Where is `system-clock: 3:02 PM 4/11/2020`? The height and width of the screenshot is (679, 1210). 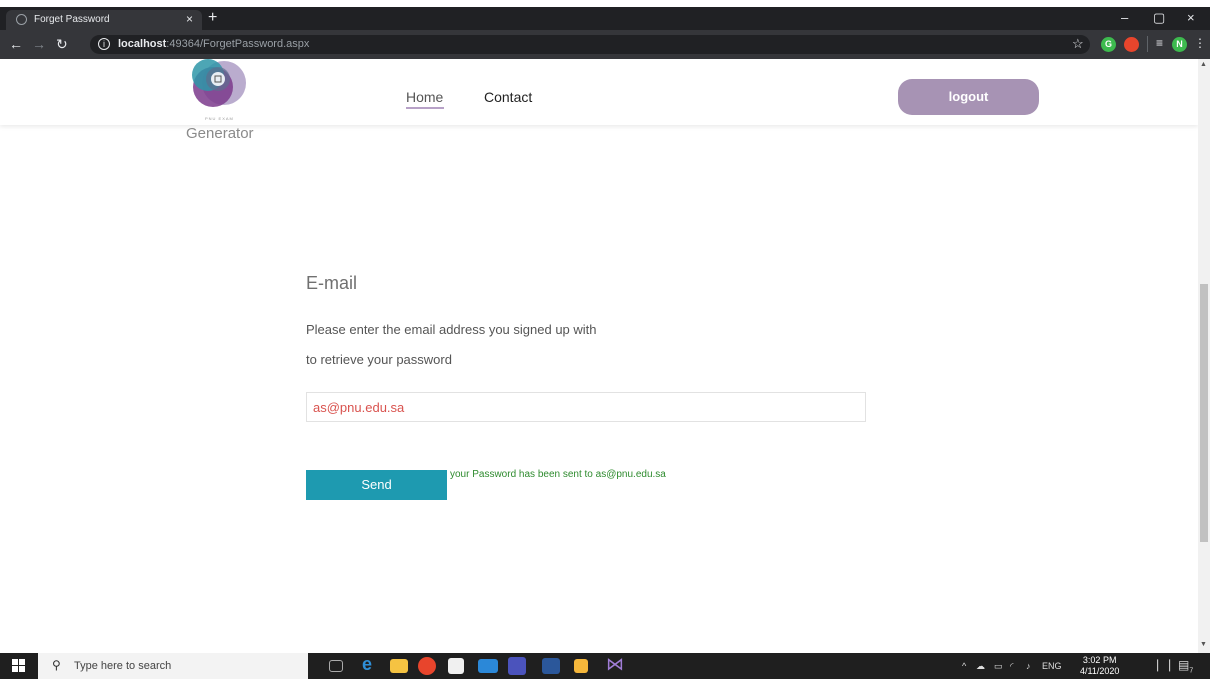
system-clock: 3:02 PM 4/11/2020 is located at coordinates (1099, 666).